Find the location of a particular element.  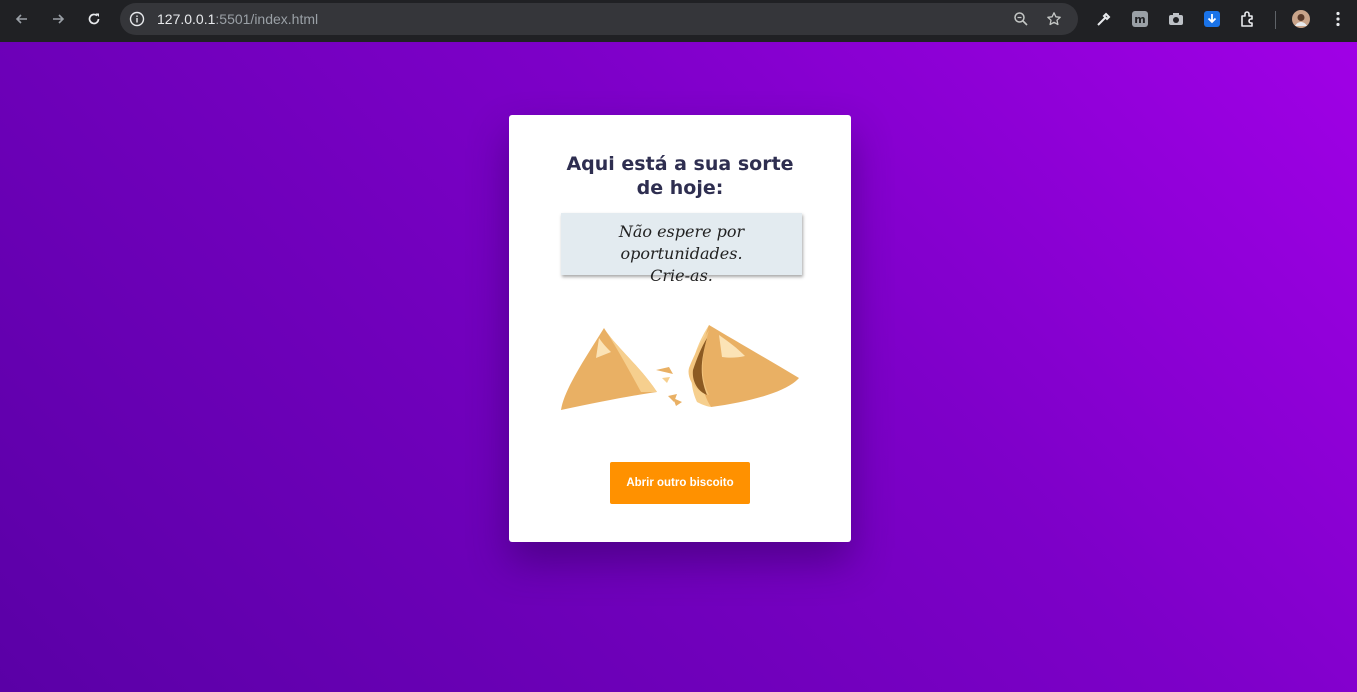

fortune-line-2: Crie-as. is located at coordinates (681, 275).